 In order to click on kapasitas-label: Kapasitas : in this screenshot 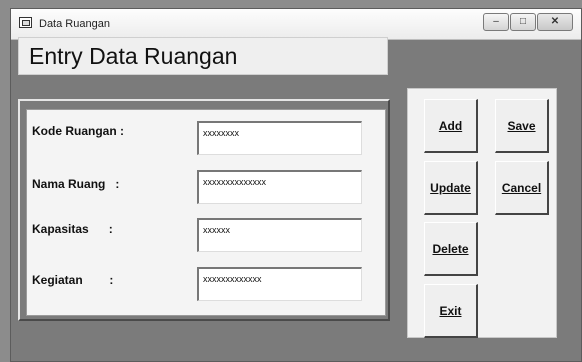, I will do `click(72, 229)`.